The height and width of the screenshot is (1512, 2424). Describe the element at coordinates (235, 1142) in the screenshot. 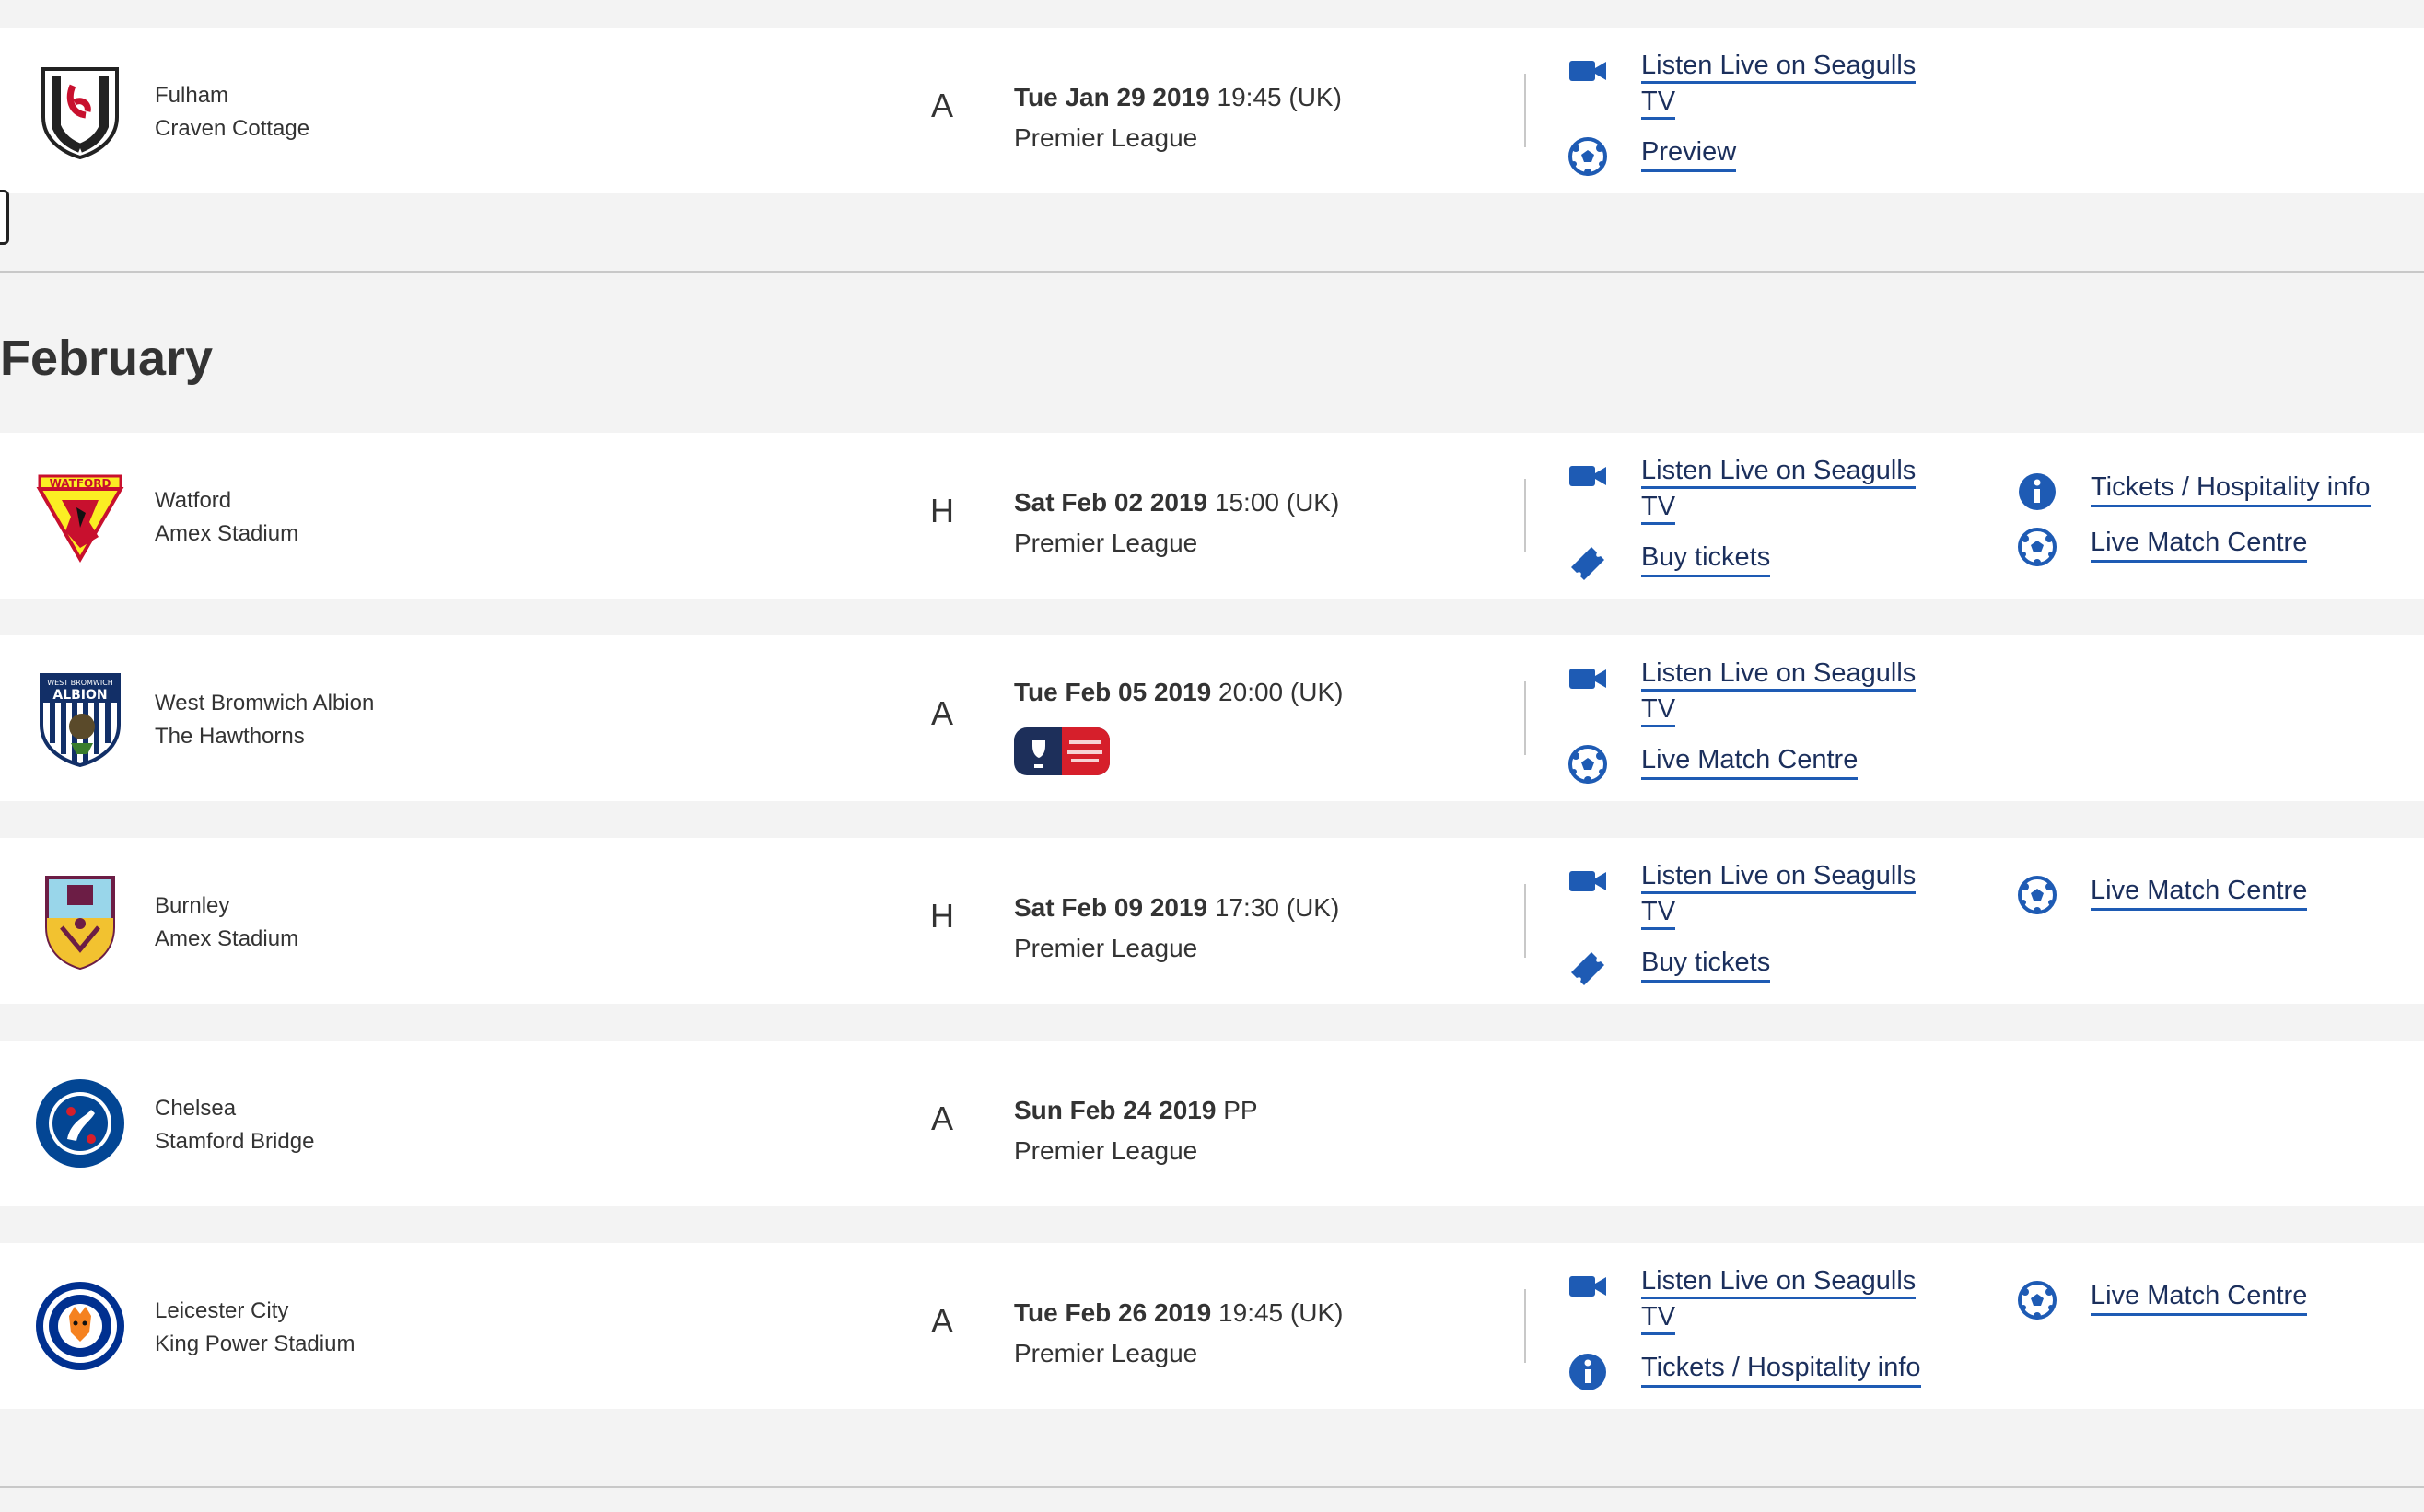

I see `venue-name: Stamford Bridge` at that location.